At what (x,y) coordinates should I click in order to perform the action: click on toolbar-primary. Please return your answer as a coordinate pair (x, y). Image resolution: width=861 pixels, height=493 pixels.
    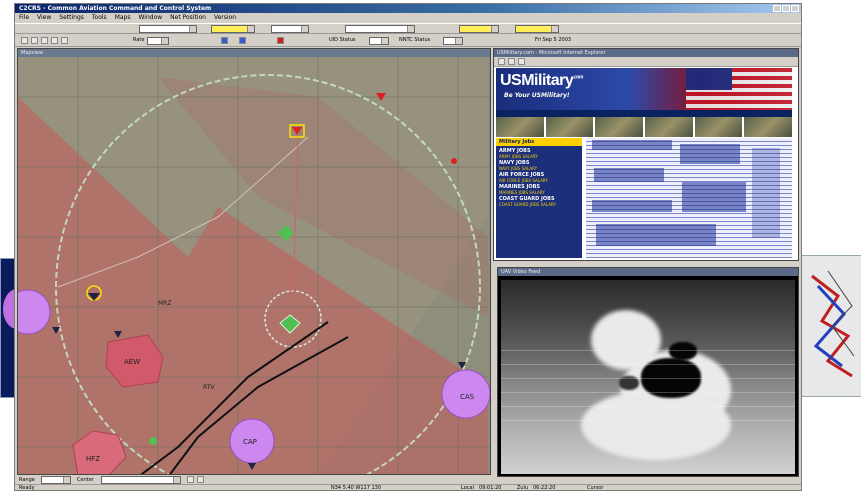
    Looking at the image, I should click on (408, 28).